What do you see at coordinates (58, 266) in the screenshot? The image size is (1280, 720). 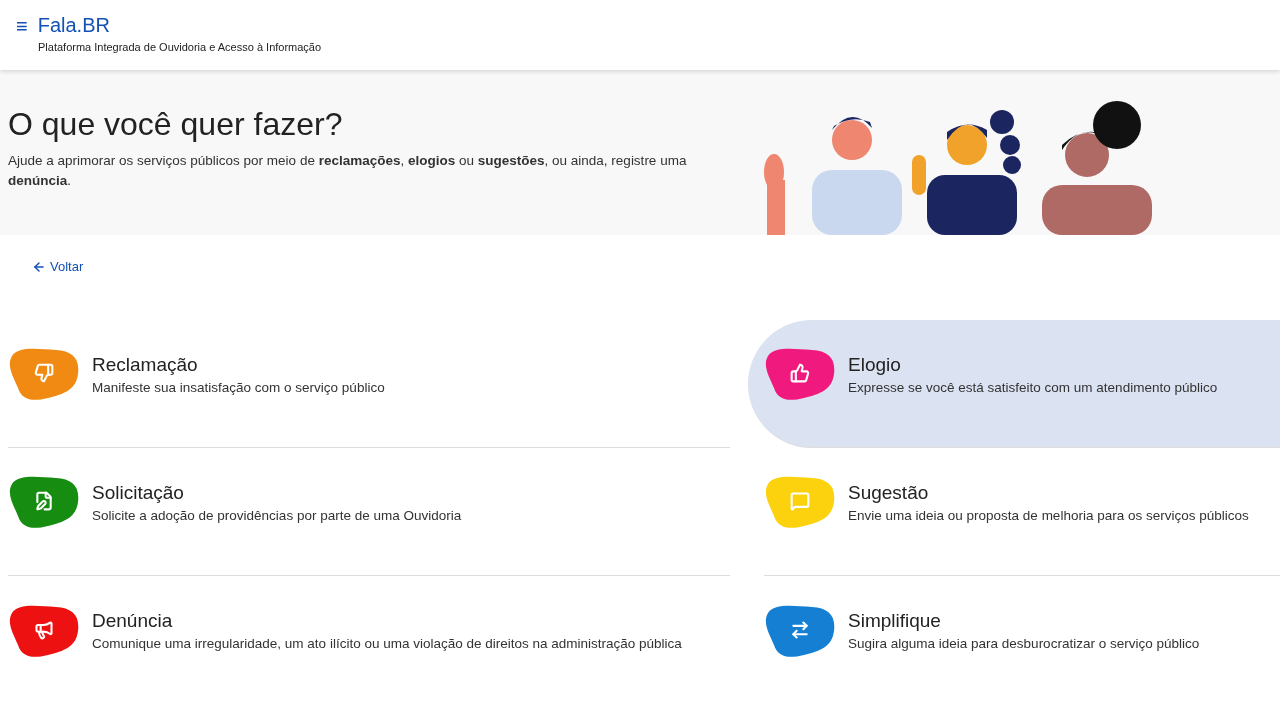 I see `back-link: Voltar` at bounding box center [58, 266].